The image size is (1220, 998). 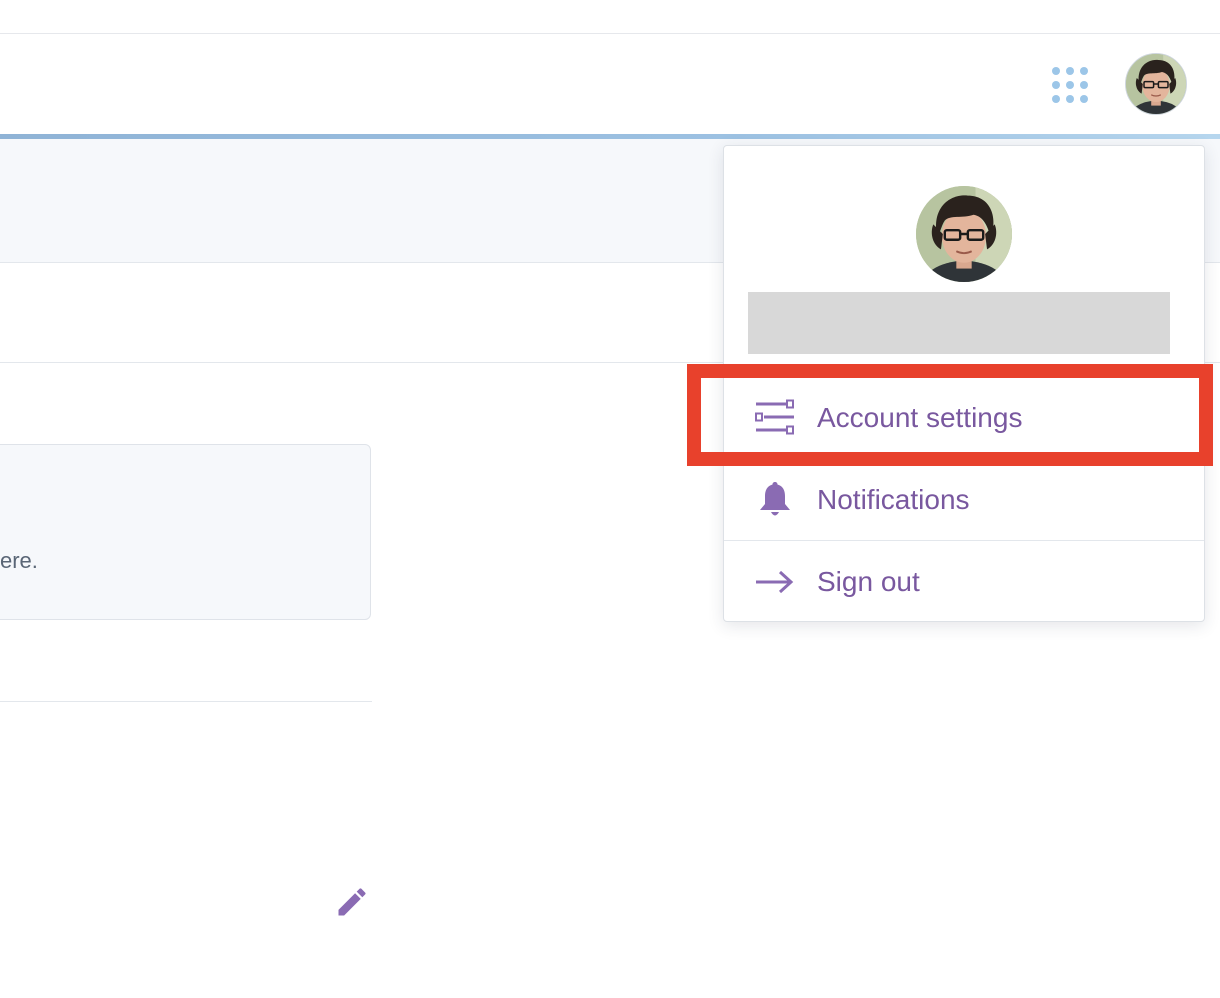 What do you see at coordinates (920, 417) in the screenshot?
I see `menu-item-label: Account settings` at bounding box center [920, 417].